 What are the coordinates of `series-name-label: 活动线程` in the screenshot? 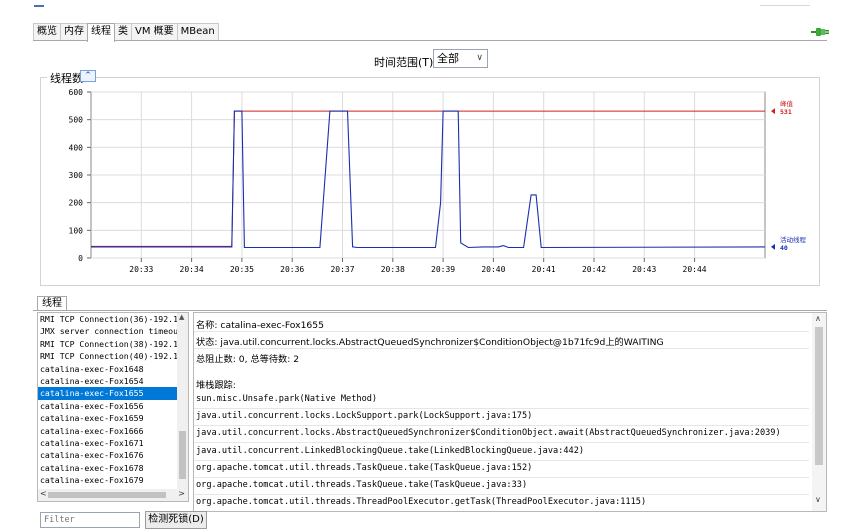 It's located at (793, 239).